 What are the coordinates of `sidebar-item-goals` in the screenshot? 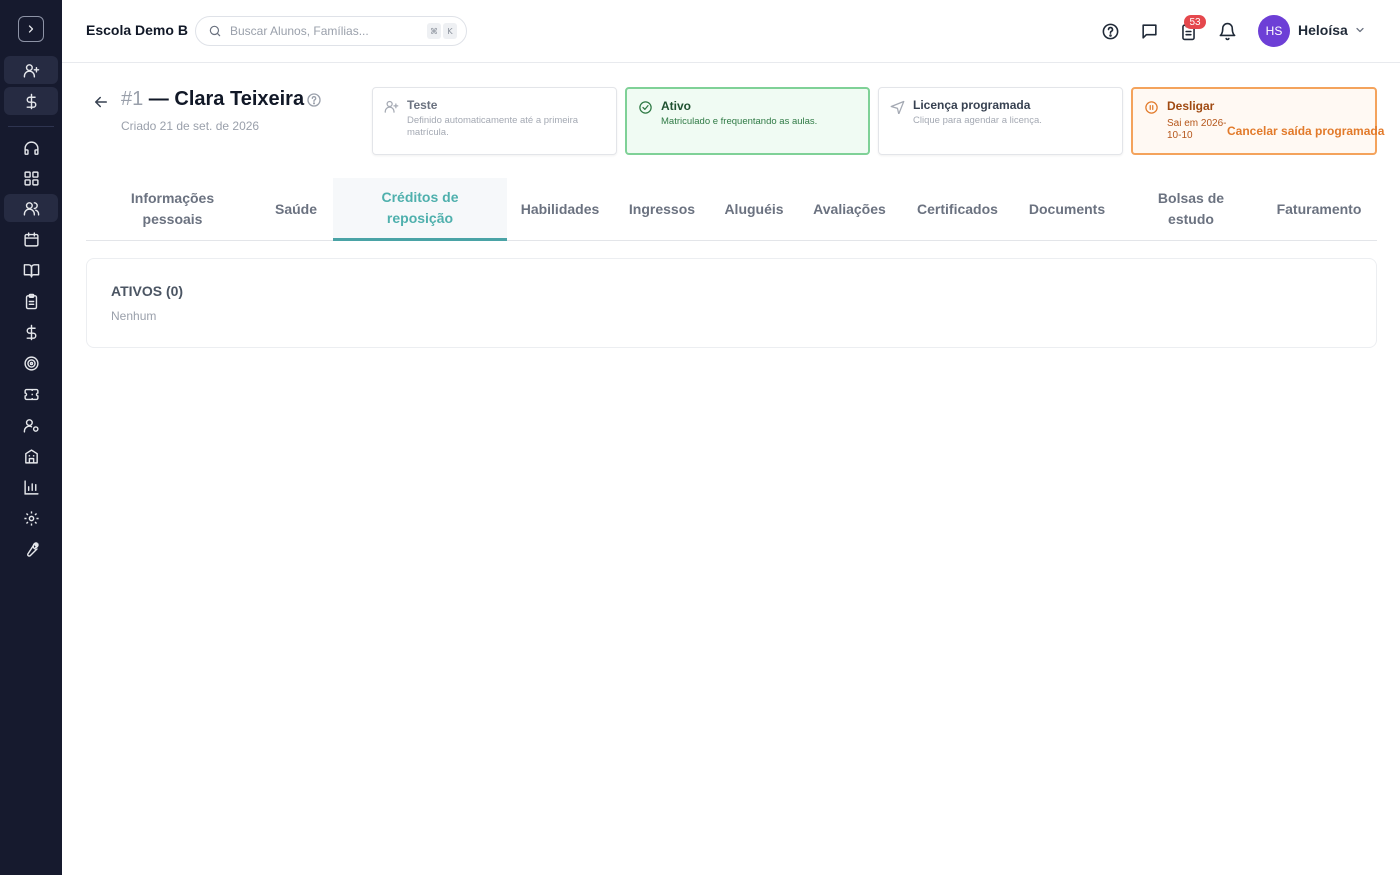 It's located at (31, 363).